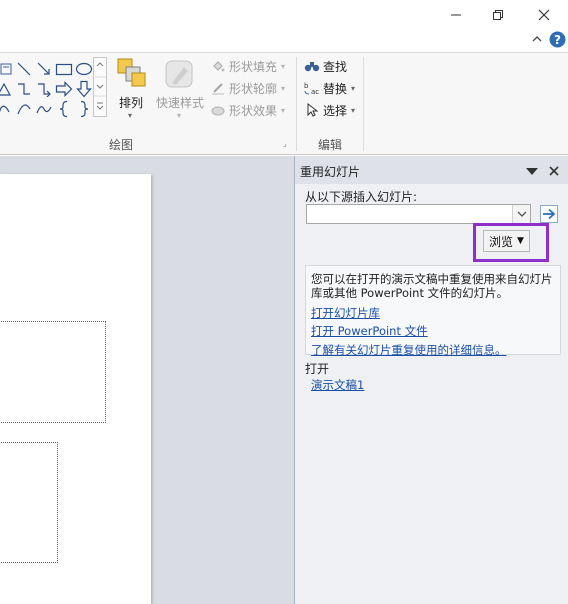 The image size is (568, 604). Describe the element at coordinates (253, 110) in the screenshot. I see `shape-effects-label: 形状效果` at that location.